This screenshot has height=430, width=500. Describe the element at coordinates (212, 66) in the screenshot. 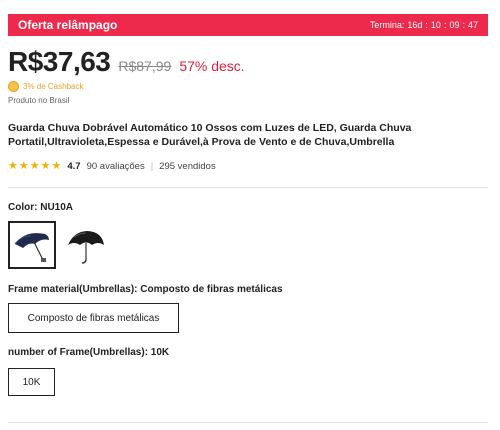

I see `discount-badge: 57% desc.` at that location.